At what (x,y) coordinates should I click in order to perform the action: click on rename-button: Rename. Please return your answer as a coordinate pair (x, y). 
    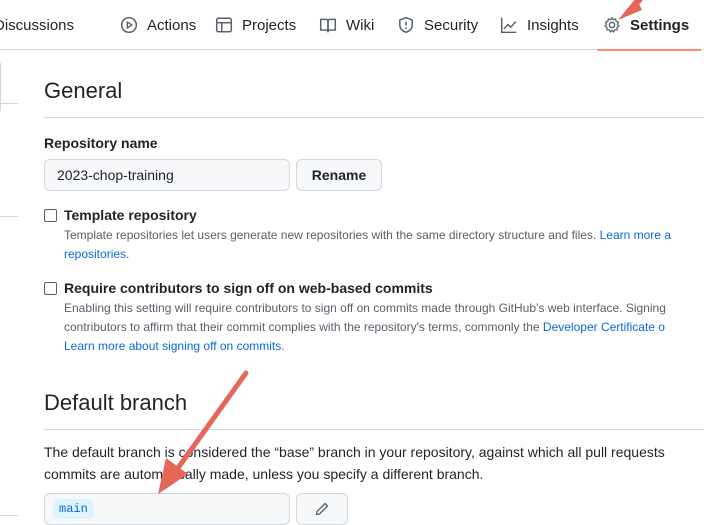
    Looking at the image, I should click on (339, 175).